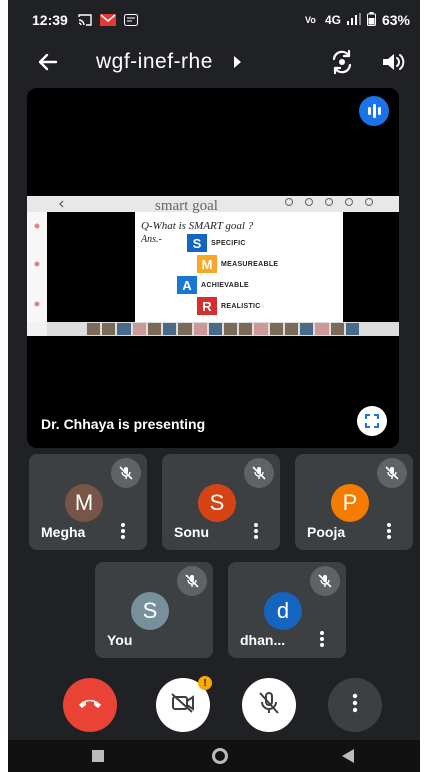 This screenshot has height=772, width=428. What do you see at coordinates (228, 243) in the screenshot?
I see `smart-word: SPECIFIC` at bounding box center [228, 243].